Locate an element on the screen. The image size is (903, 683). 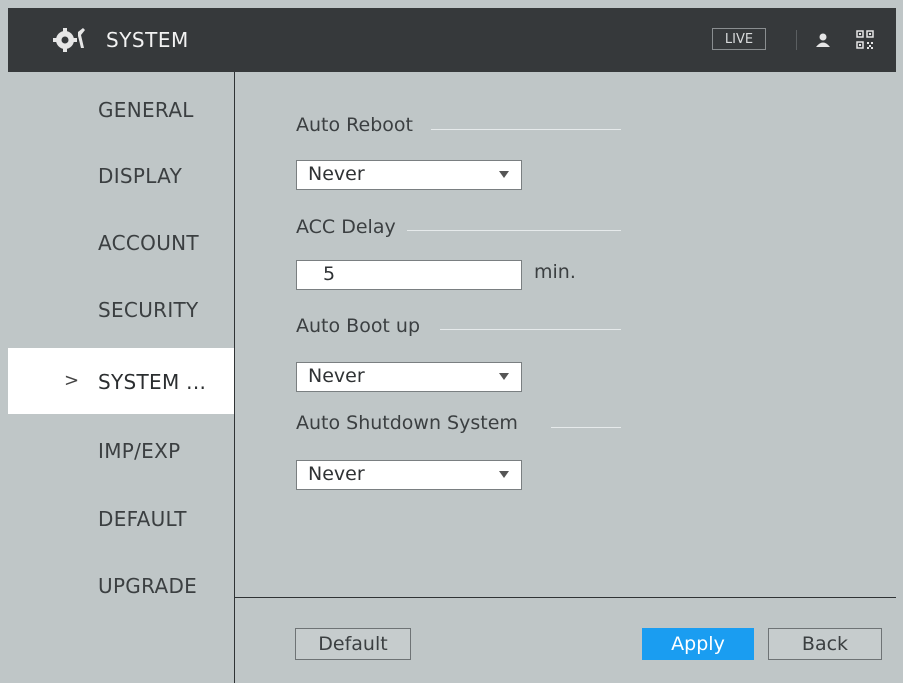
sidebar-item-general: GENERAL is located at coordinates (121, 109).